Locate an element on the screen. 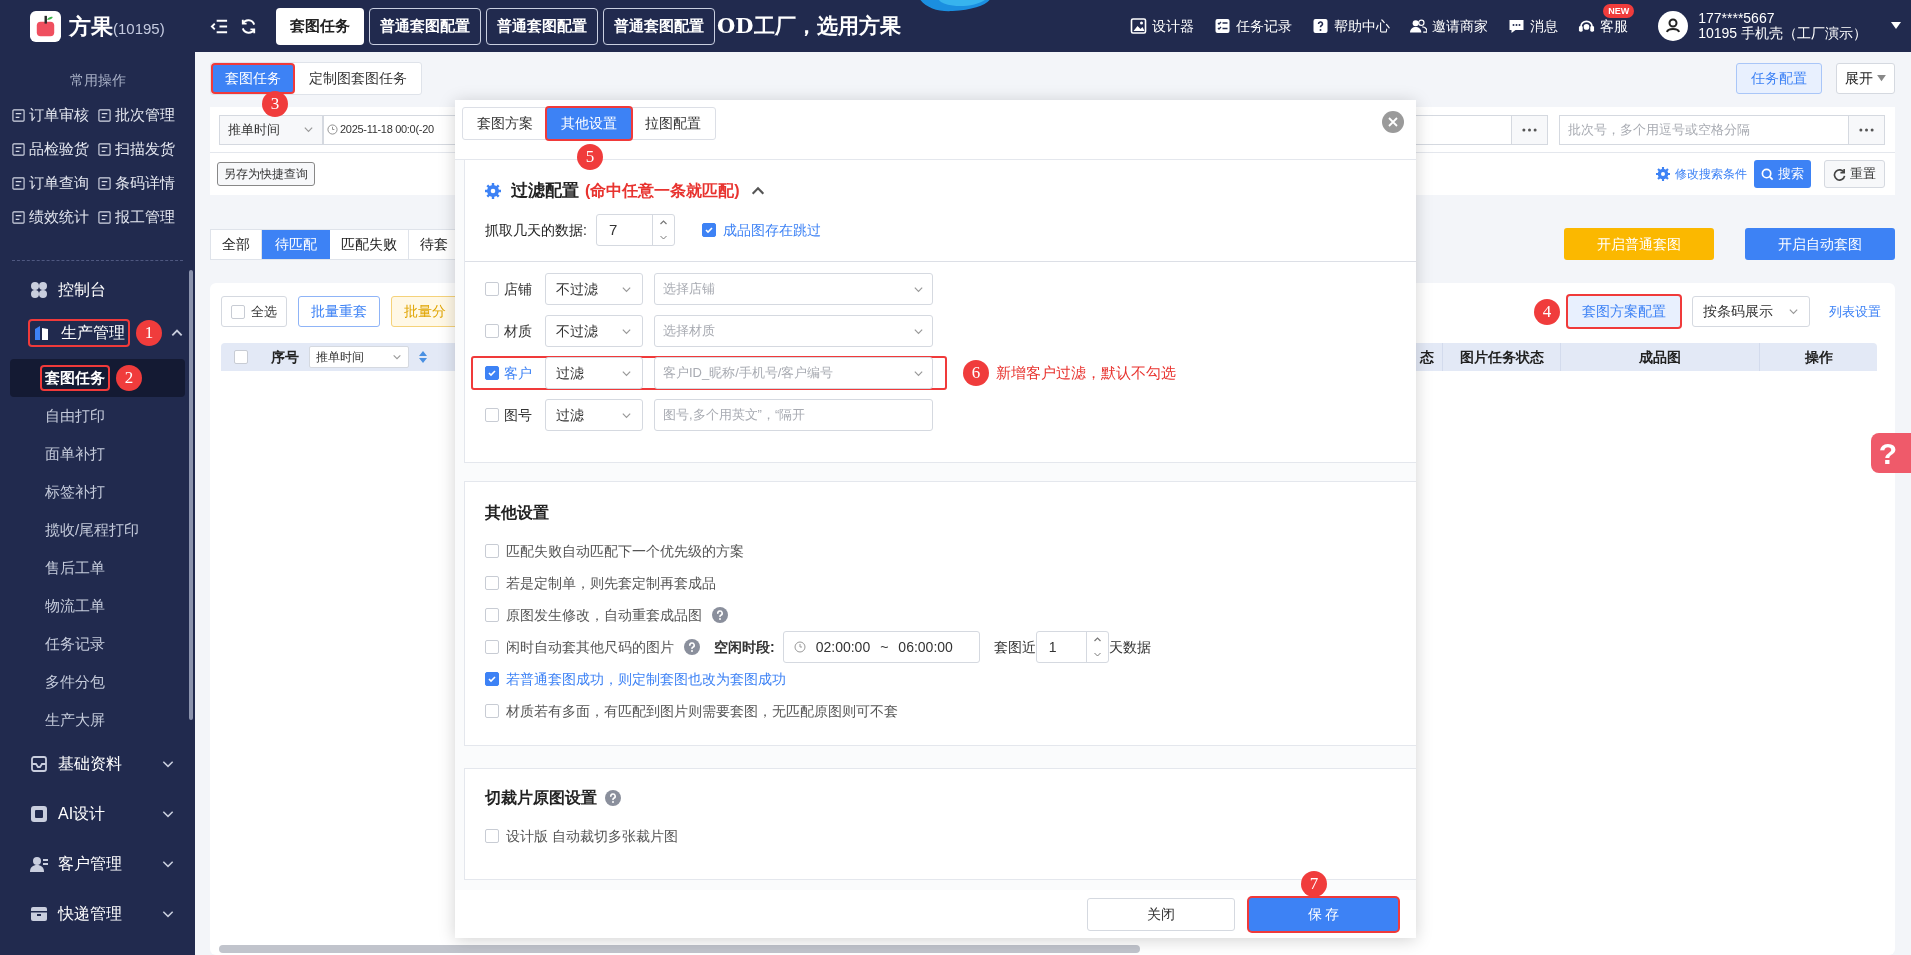 Image resolution: width=1911 pixels, height=955 pixels. grid-icon is located at coordinates (39, 289).